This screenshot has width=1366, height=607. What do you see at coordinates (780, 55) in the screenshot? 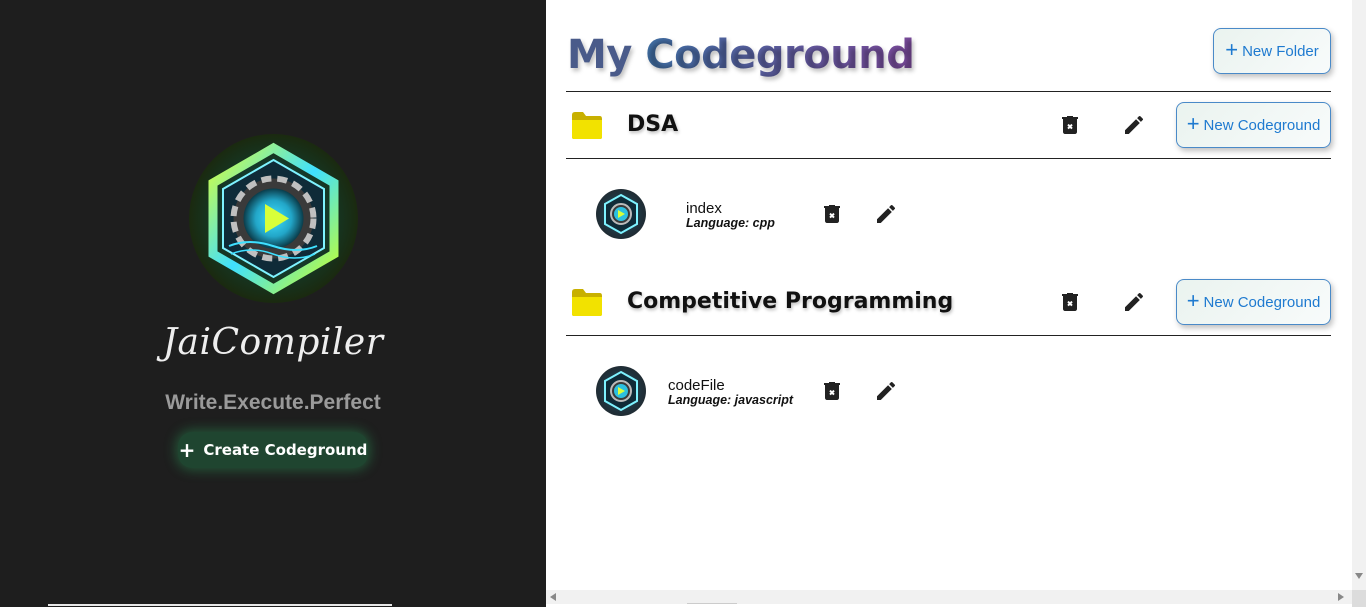
I see `page-title-part2: Codeground` at bounding box center [780, 55].